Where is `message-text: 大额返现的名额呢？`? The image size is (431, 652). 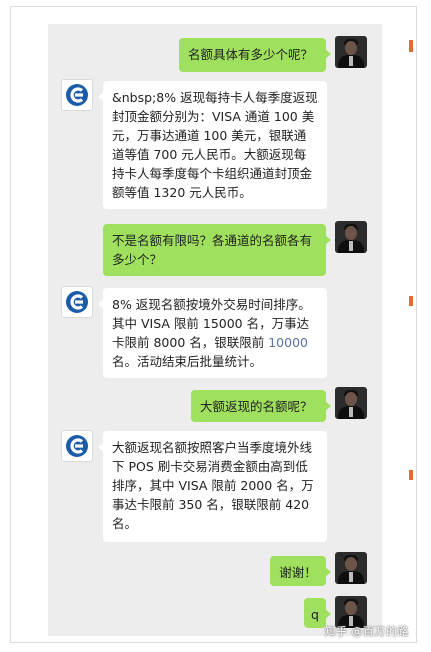
message-text: 大额返现的名额呢？ is located at coordinates (256, 406).